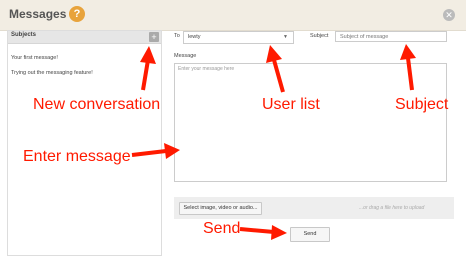  I want to click on conversation-item: Trying out the messaging feature!, so click(52, 73).